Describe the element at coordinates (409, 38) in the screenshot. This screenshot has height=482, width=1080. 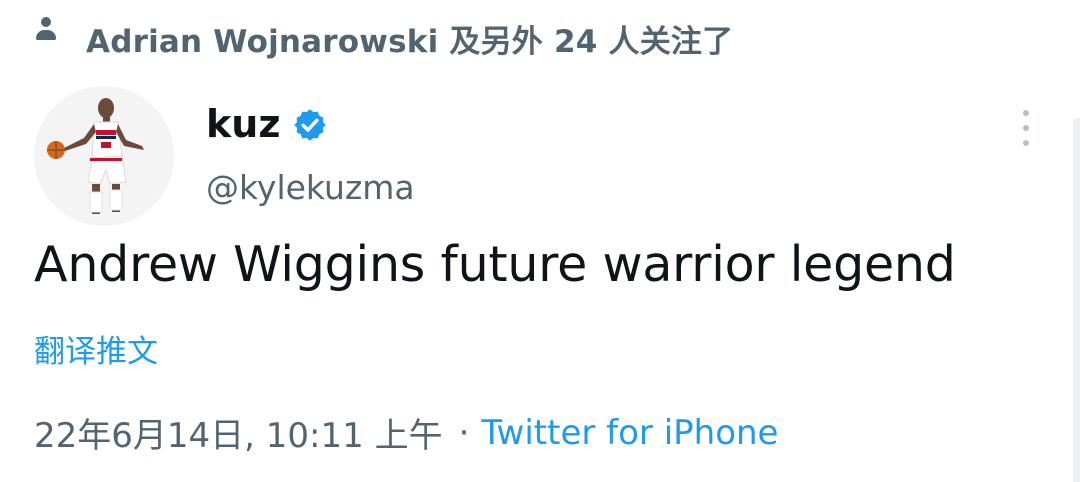
I see `social-context-text: Adrian Wojnarowski 及另外 24 人关注了` at that location.